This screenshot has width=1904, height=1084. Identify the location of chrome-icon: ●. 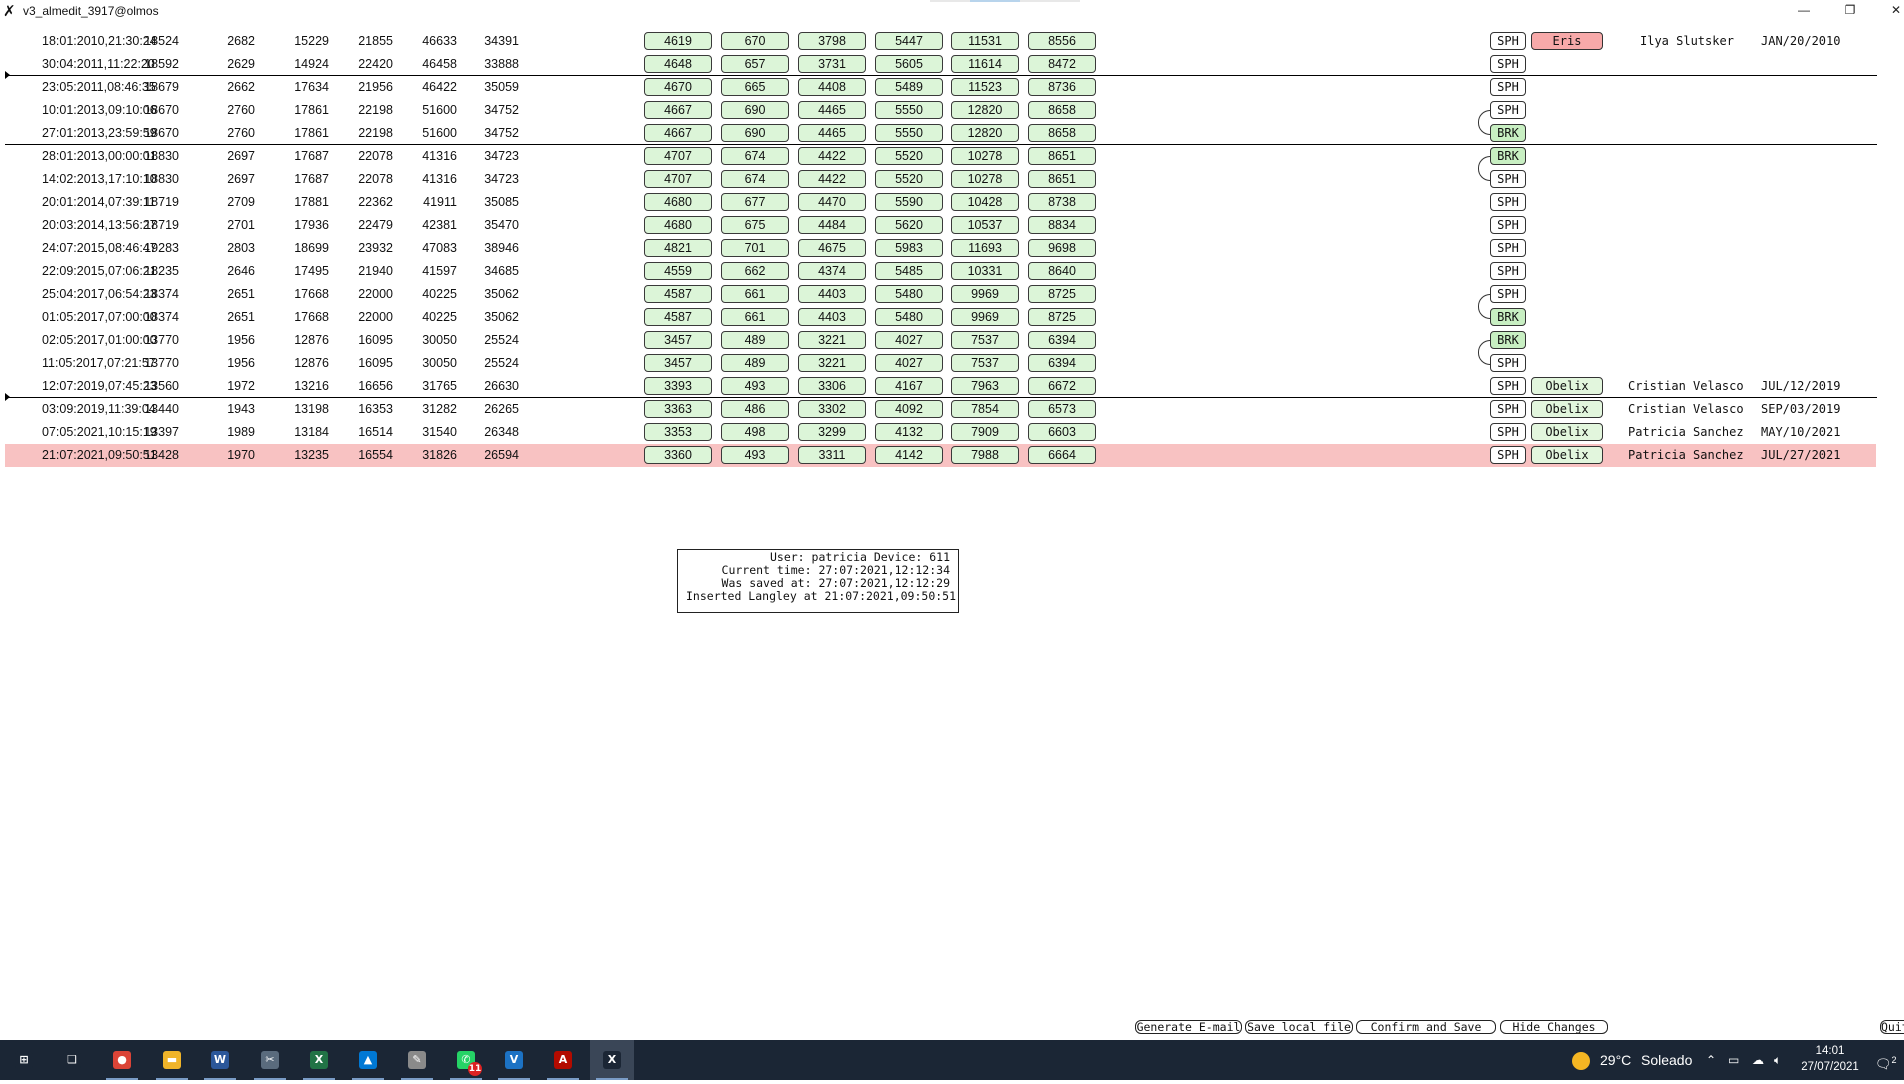
(122, 1060).